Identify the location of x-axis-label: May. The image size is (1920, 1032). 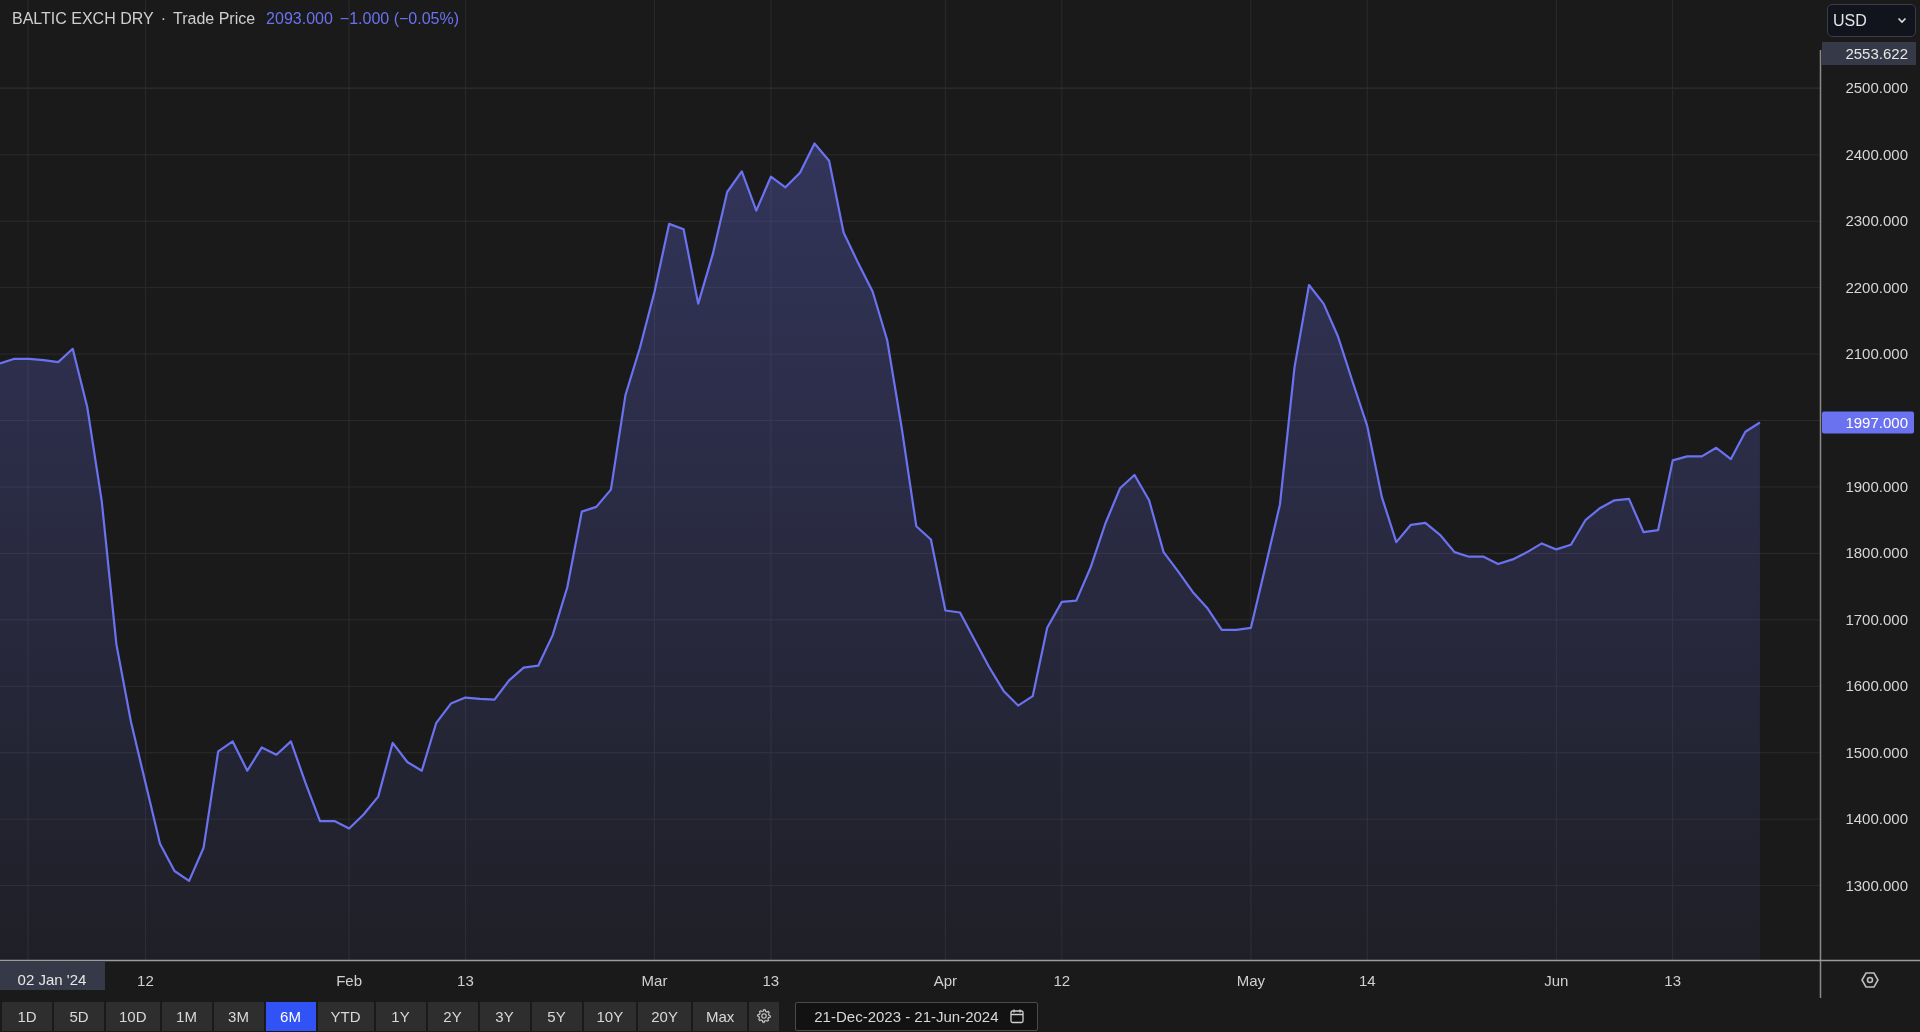
(1251, 980).